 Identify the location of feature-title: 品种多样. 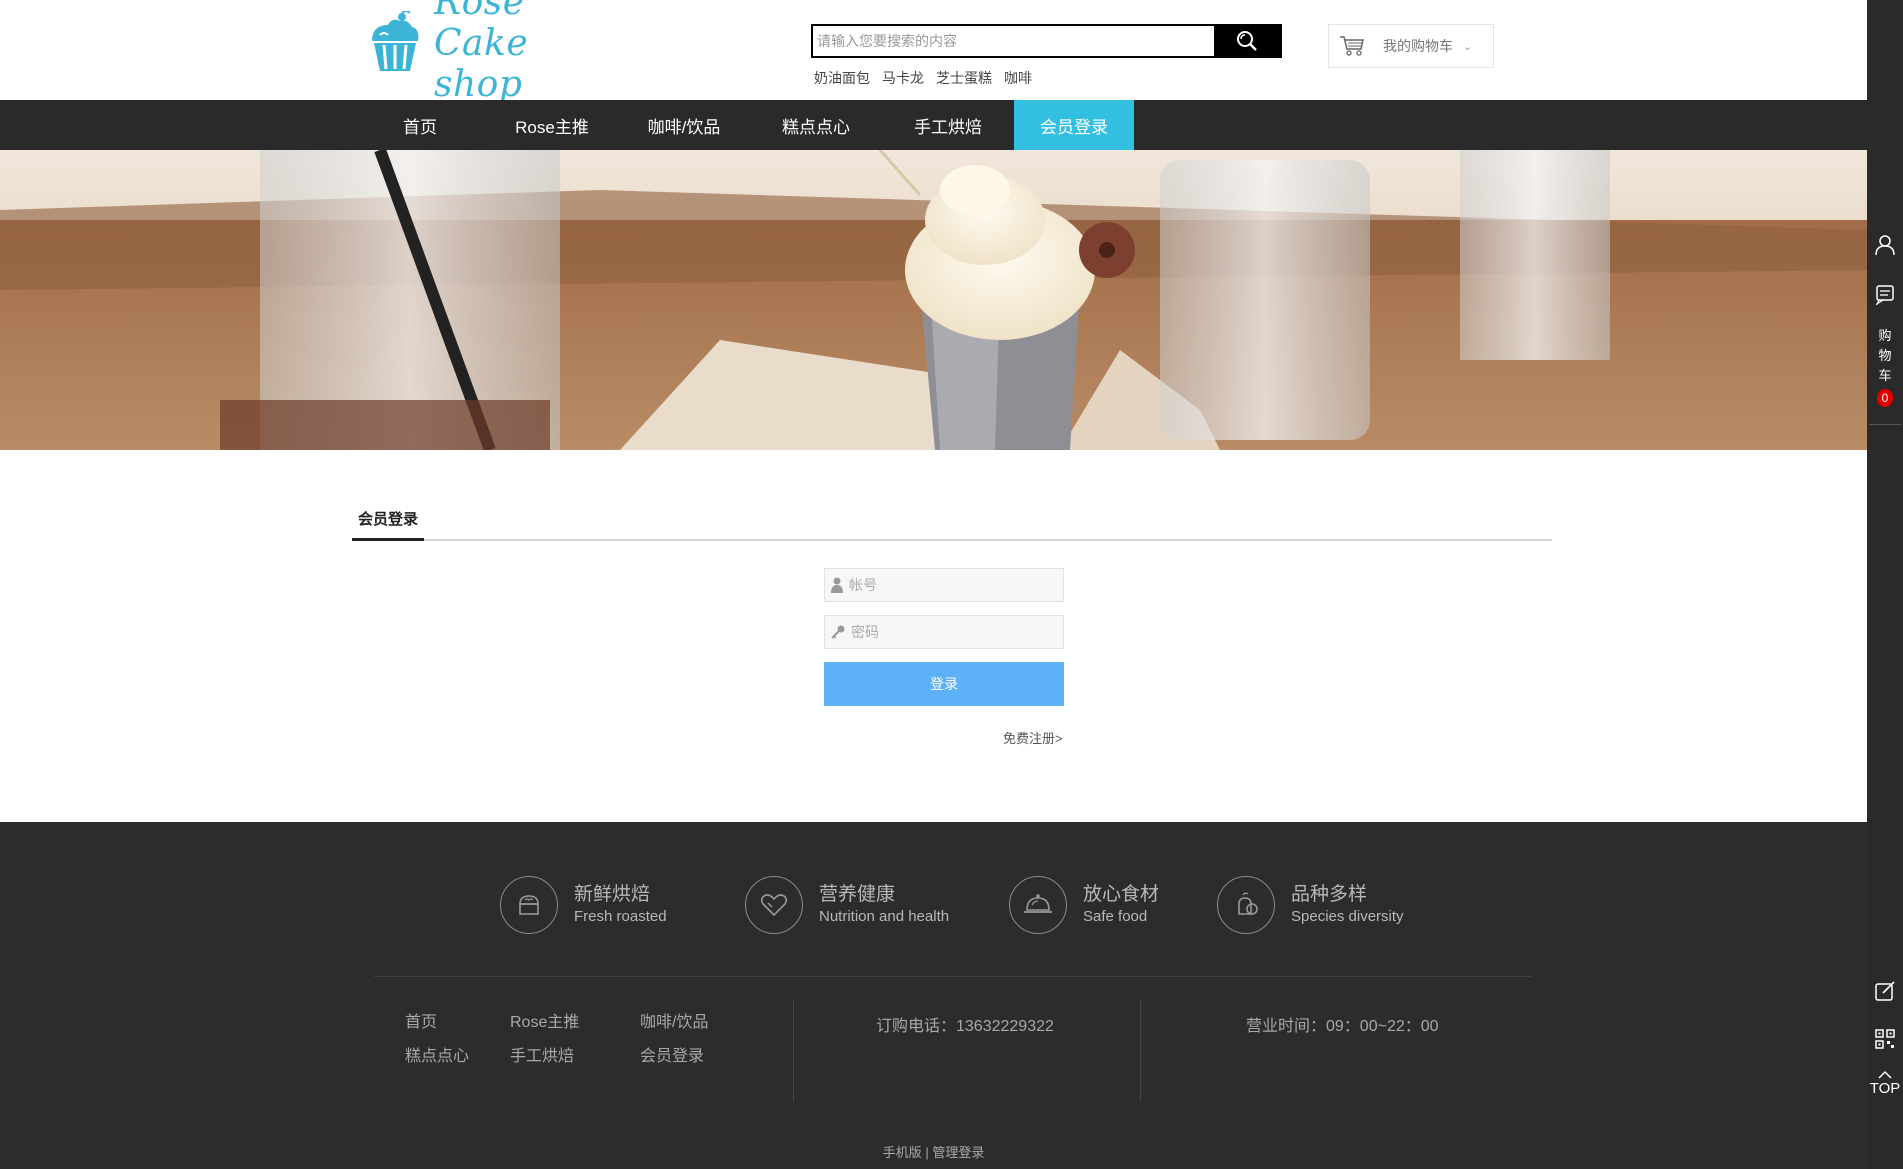
(1329, 894).